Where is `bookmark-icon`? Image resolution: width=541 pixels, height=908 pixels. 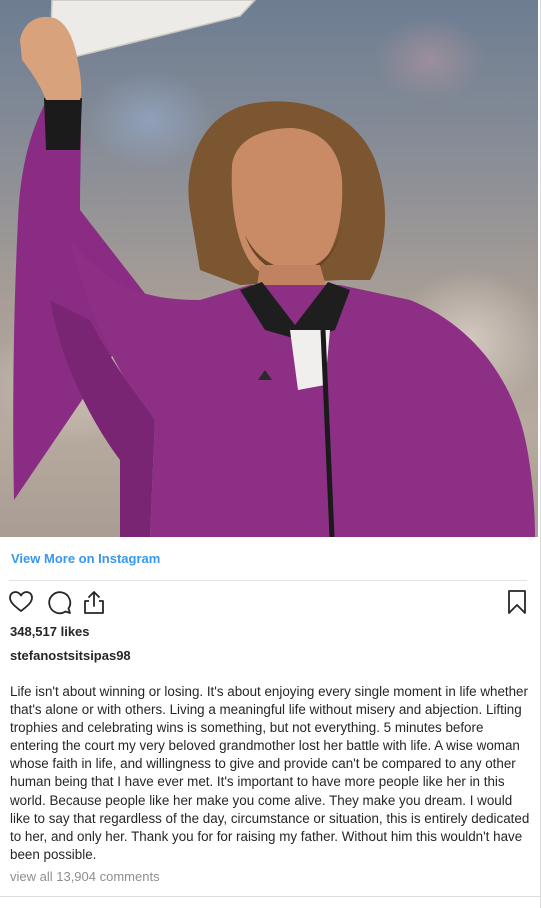 bookmark-icon is located at coordinates (517, 602).